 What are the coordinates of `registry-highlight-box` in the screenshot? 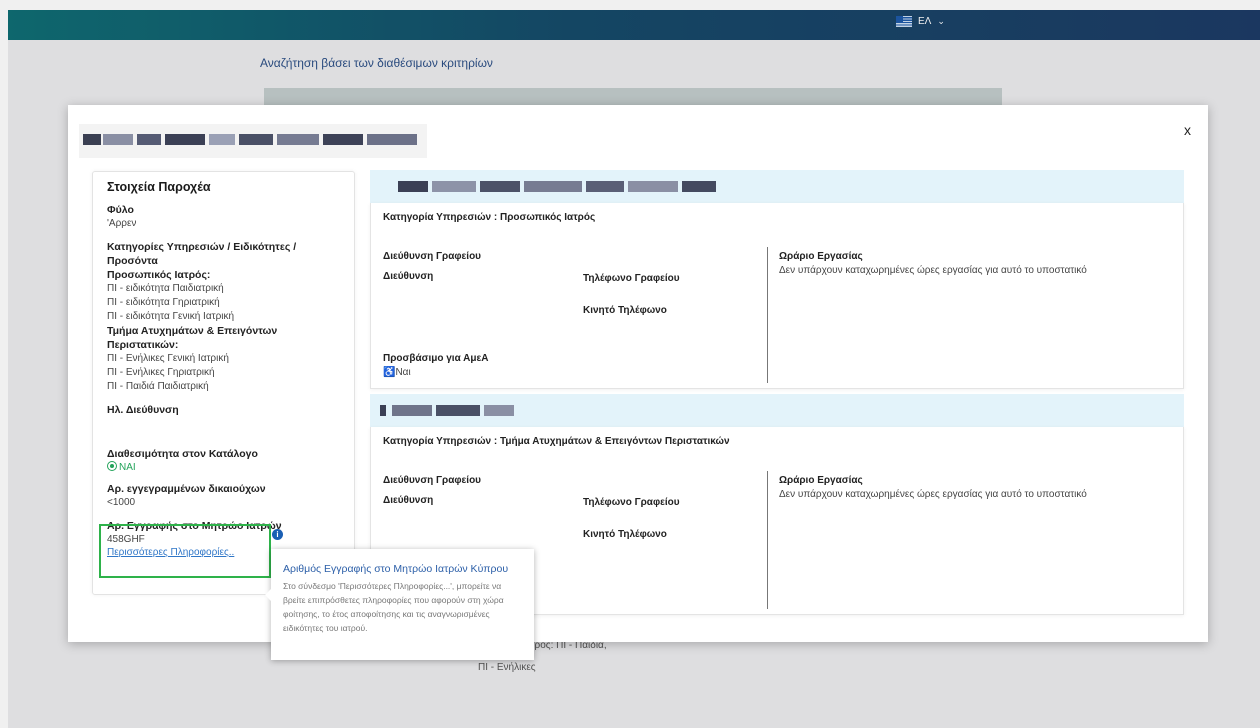 It's located at (185, 551).